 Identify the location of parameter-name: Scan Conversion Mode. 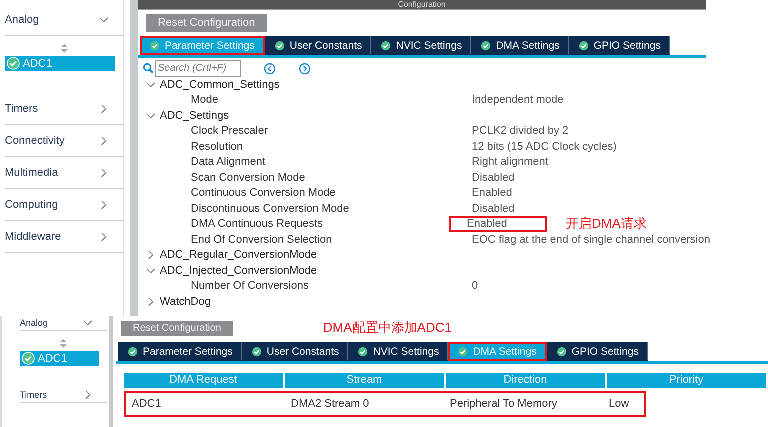
(248, 178).